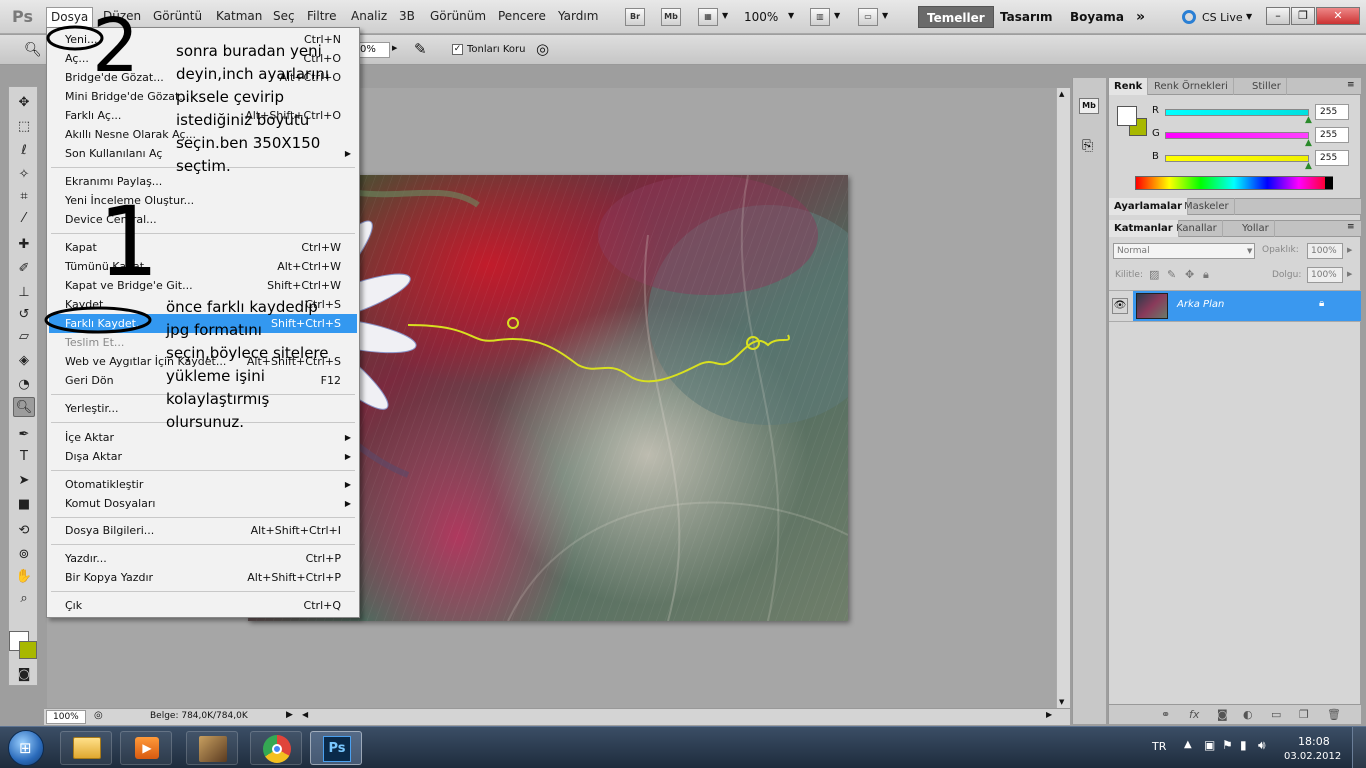 The width and height of the screenshot is (1366, 768). I want to click on annotation-number-2: 2, so click(116, 46).